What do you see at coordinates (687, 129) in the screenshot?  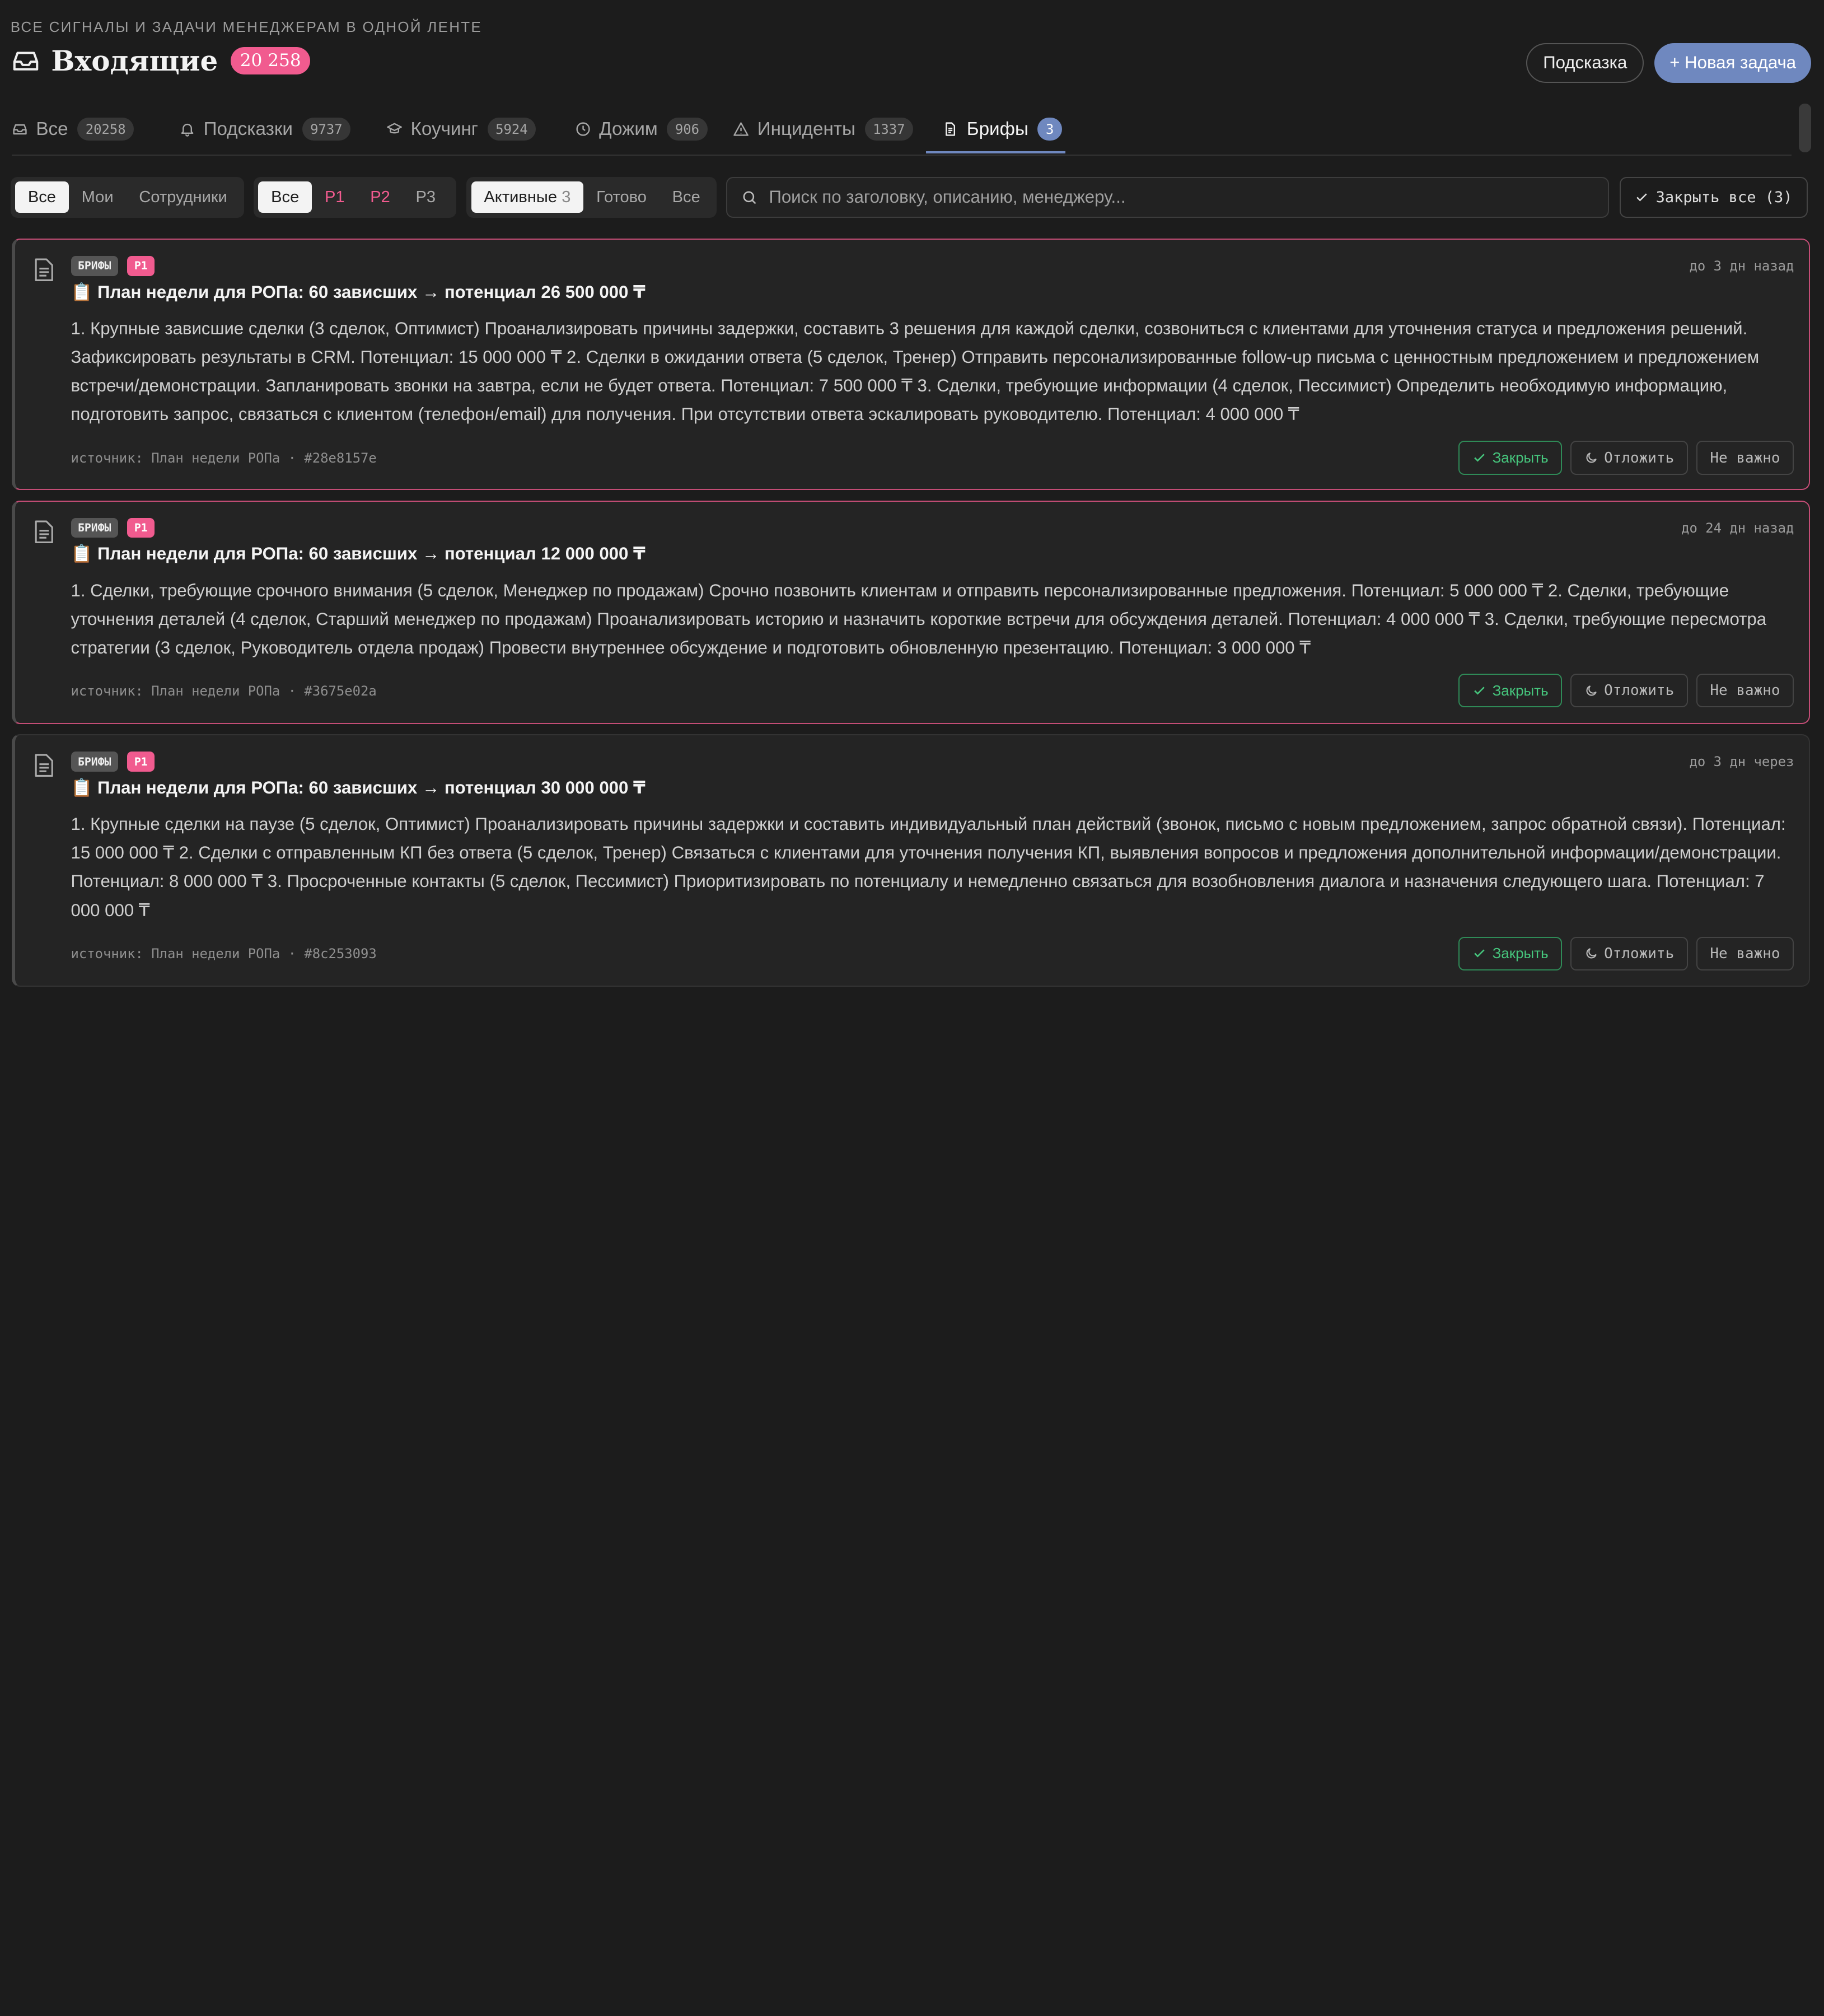 I see `tab-count: 906` at bounding box center [687, 129].